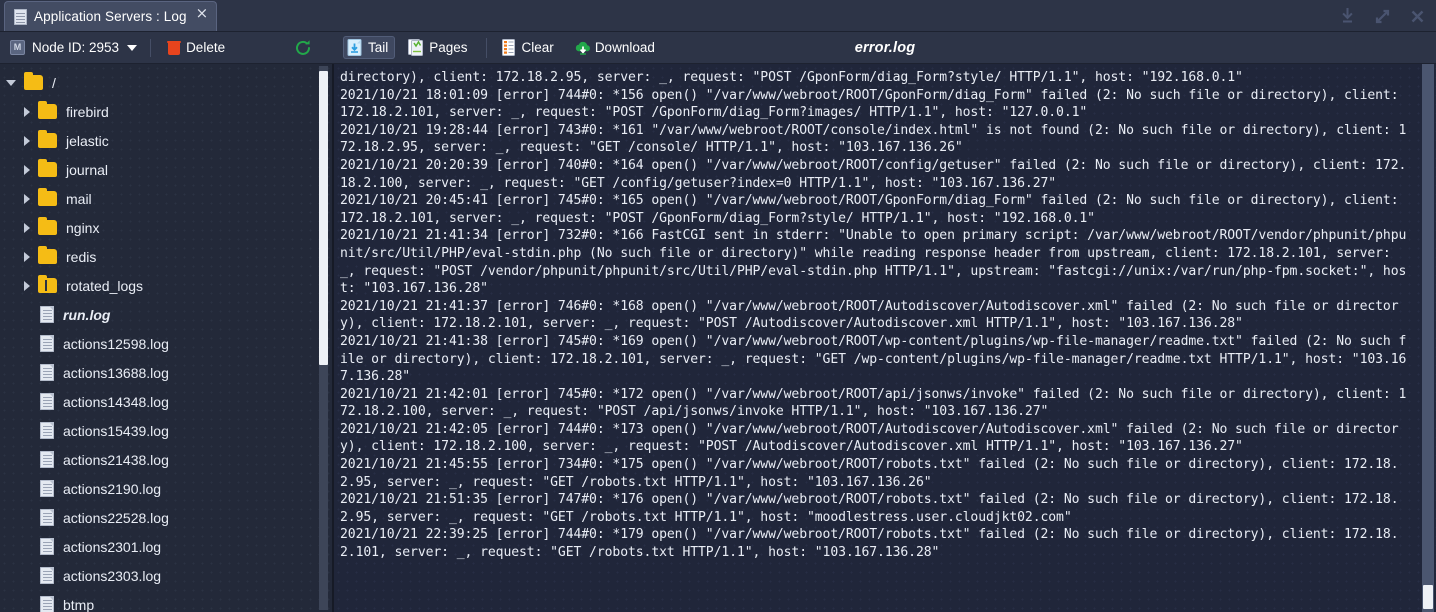  Describe the element at coordinates (166, 111) in the screenshot. I see `tree-item-firebird: firebird` at that location.